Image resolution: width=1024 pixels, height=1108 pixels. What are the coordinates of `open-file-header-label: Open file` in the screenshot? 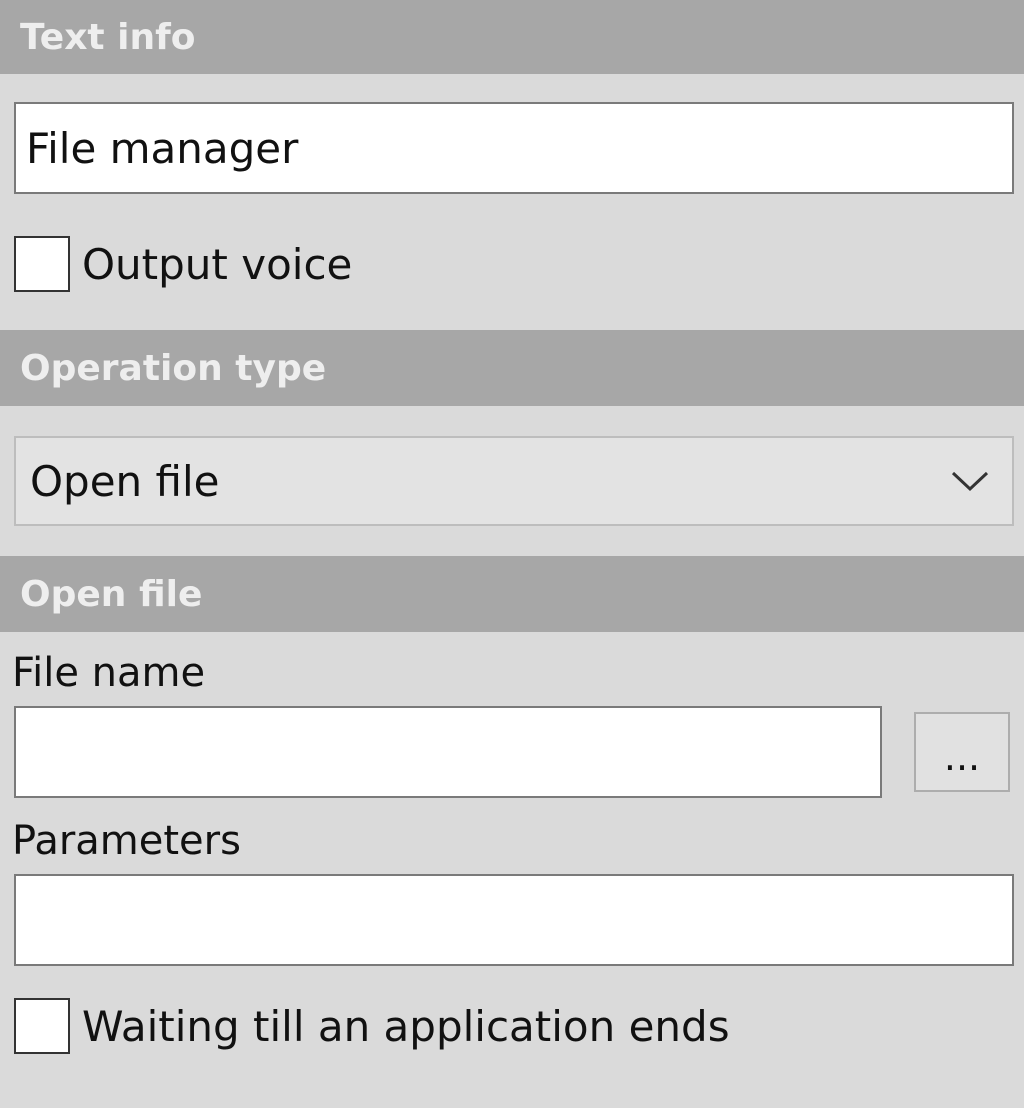 It's located at (111, 594).